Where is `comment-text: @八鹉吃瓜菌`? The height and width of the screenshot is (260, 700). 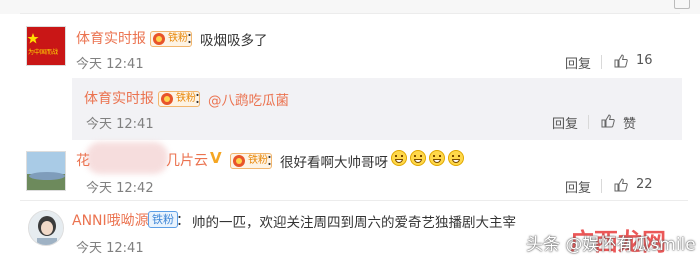
comment-text: @八鹉吃瓜菌 is located at coordinates (248, 99).